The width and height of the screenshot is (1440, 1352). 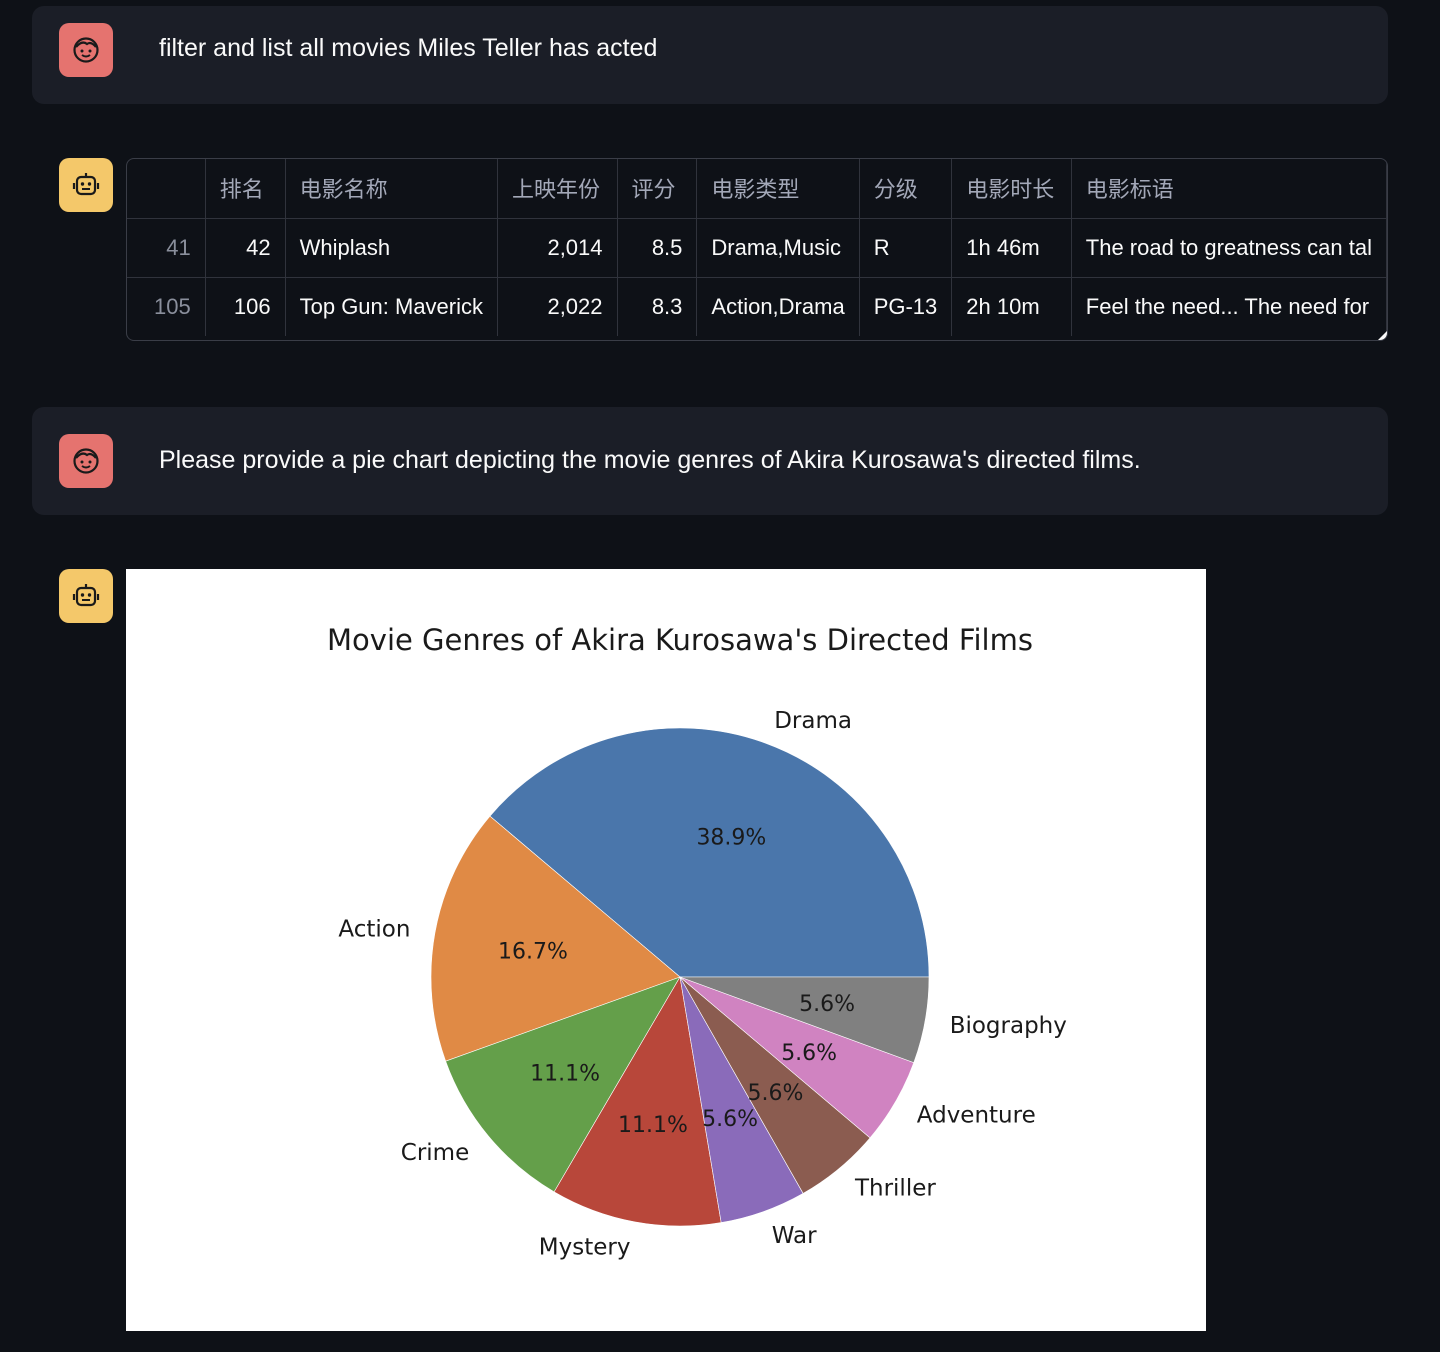 What do you see at coordinates (778, 306) in the screenshot?
I see `table-cell: Action,Drama` at bounding box center [778, 306].